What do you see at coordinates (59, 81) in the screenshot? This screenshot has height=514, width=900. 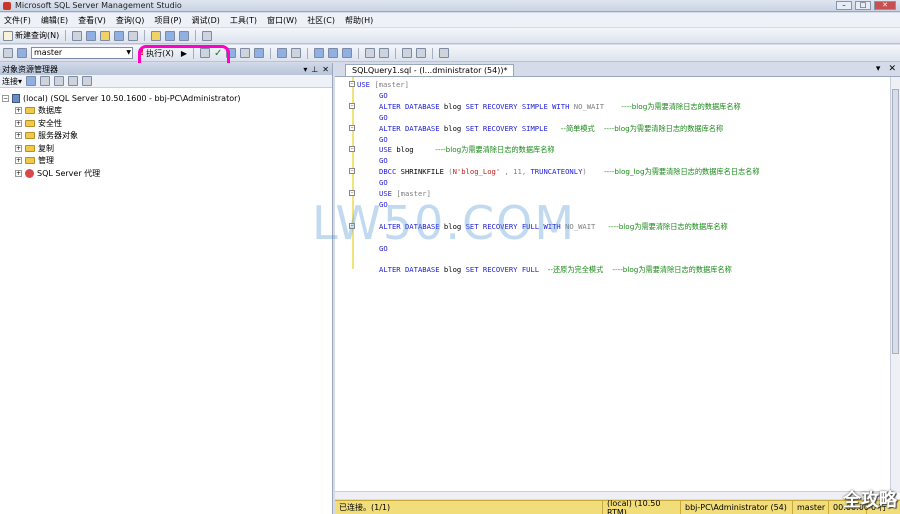 I see `stop-icon` at bounding box center [59, 81].